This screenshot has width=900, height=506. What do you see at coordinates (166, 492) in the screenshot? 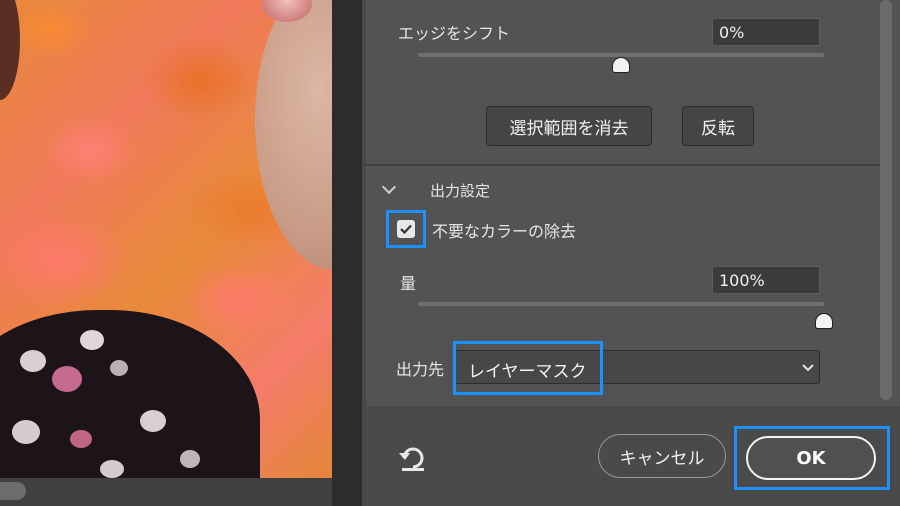
I see `canvas-horizontal-scrollbar` at bounding box center [166, 492].